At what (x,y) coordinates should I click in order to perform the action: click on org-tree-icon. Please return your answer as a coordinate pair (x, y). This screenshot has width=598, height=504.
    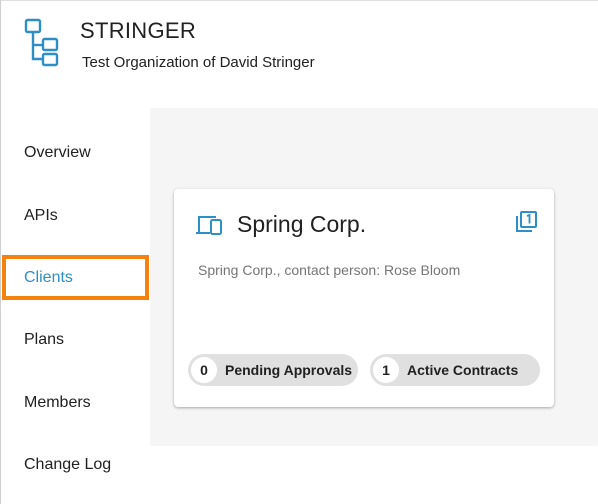
    Looking at the image, I should click on (41, 42).